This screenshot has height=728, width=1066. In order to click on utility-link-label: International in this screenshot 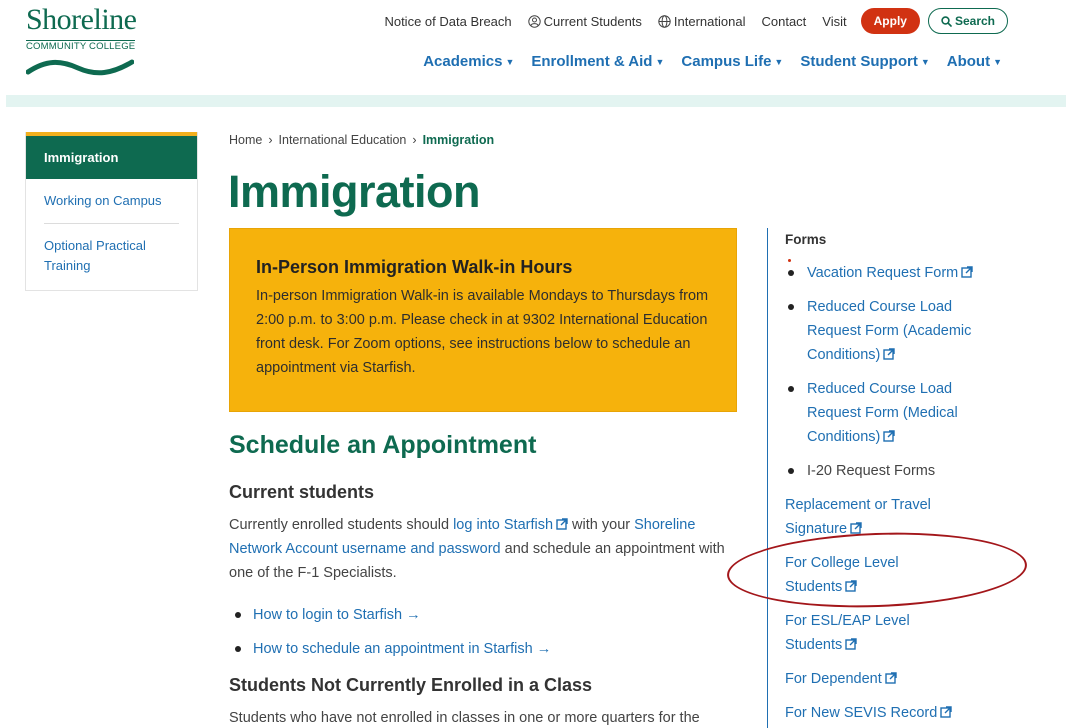, I will do `click(709, 21)`.